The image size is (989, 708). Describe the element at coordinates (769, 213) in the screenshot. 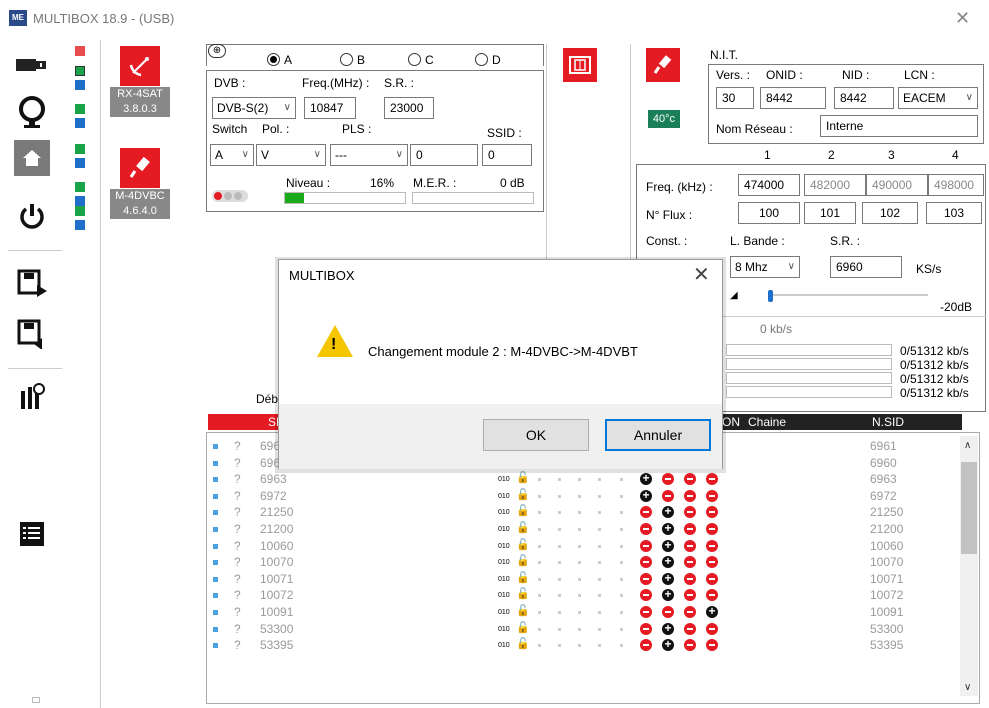

I see `flux-1-input: 100` at that location.